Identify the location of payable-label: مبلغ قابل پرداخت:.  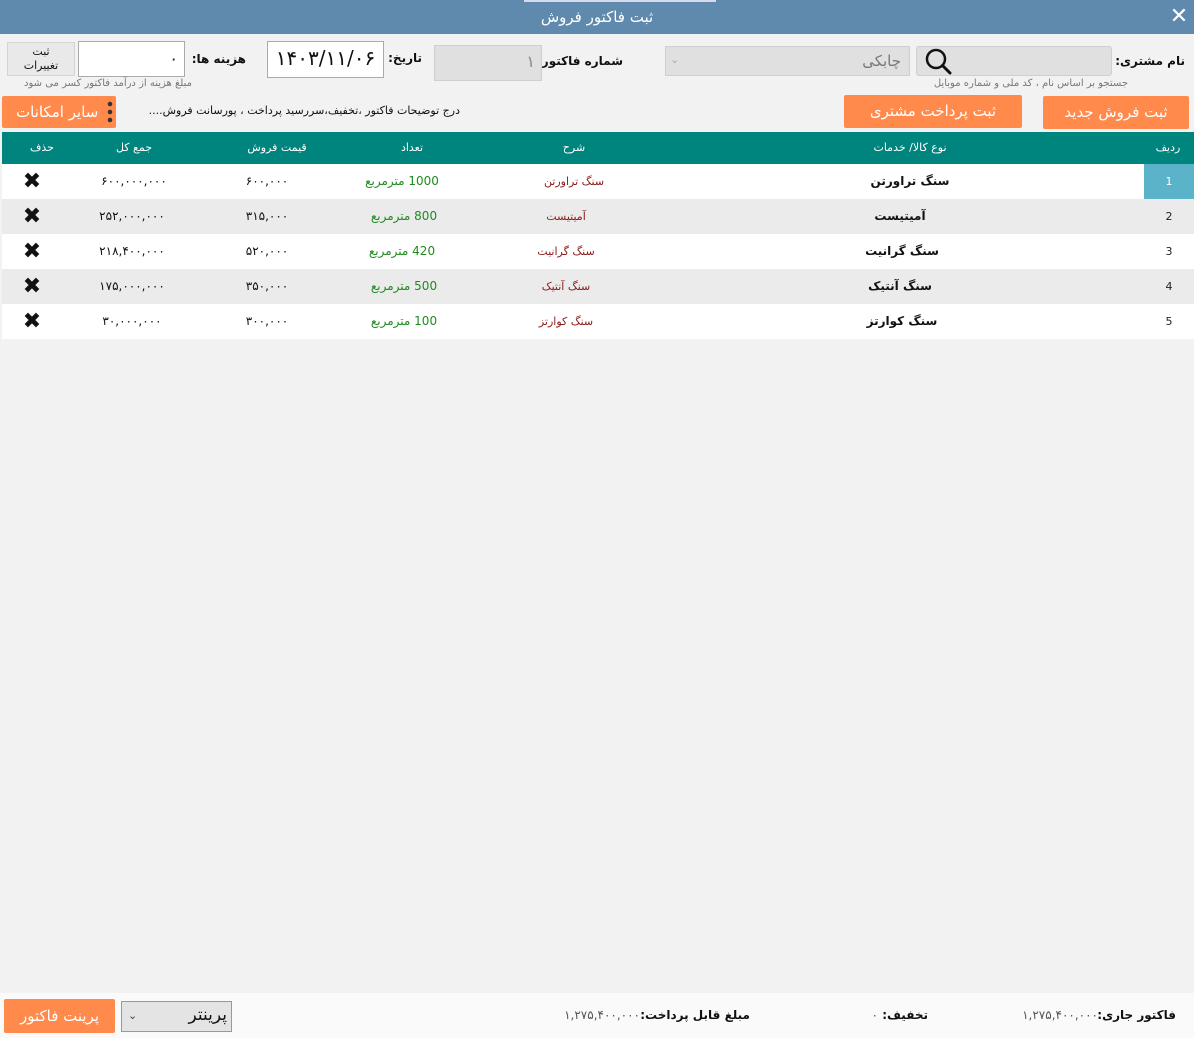
(695, 1015).